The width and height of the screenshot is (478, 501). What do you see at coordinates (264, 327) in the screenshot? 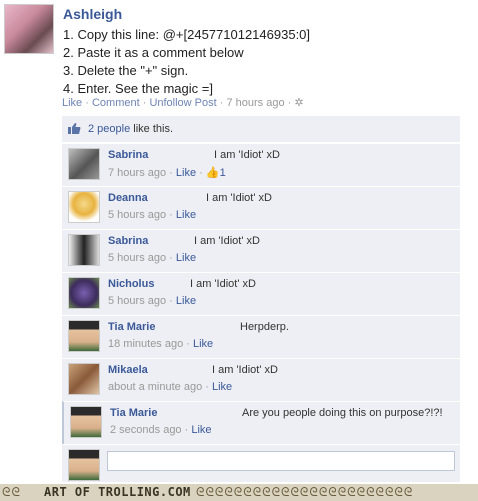
I see `comment-text: Herpderp.` at bounding box center [264, 327].